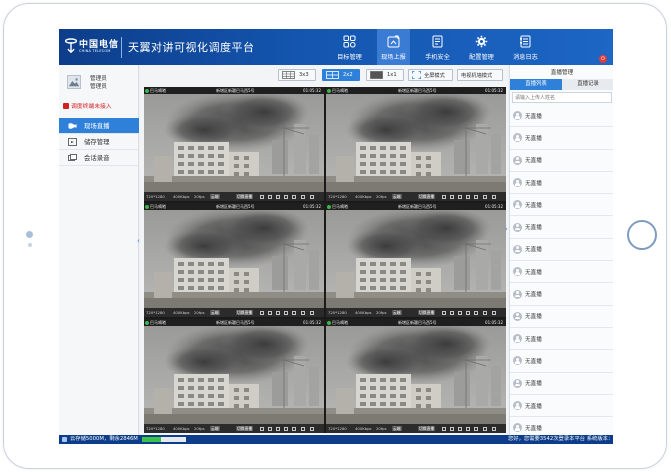 This screenshot has width=671, height=473. What do you see at coordinates (363, 196) in the screenshot?
I see `stream-bitrate: 400Kbps` at bounding box center [363, 196].